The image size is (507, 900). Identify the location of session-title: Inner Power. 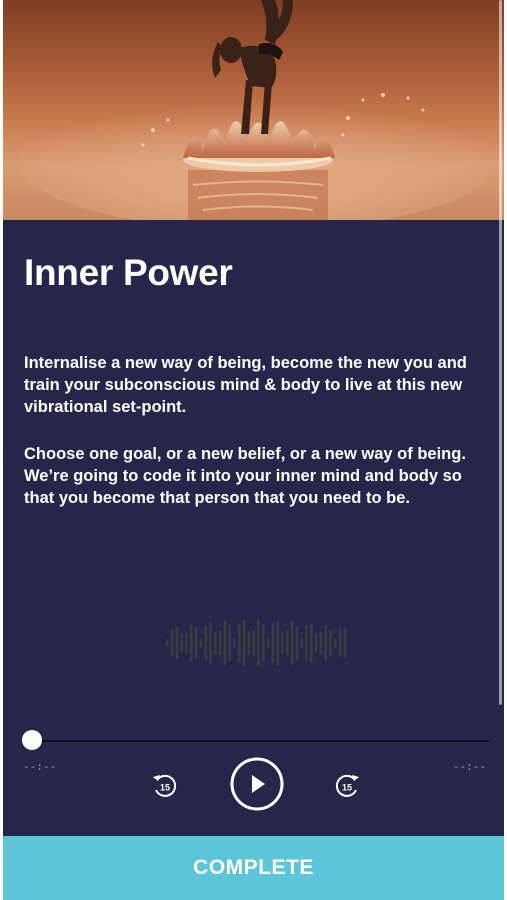
(128, 272).